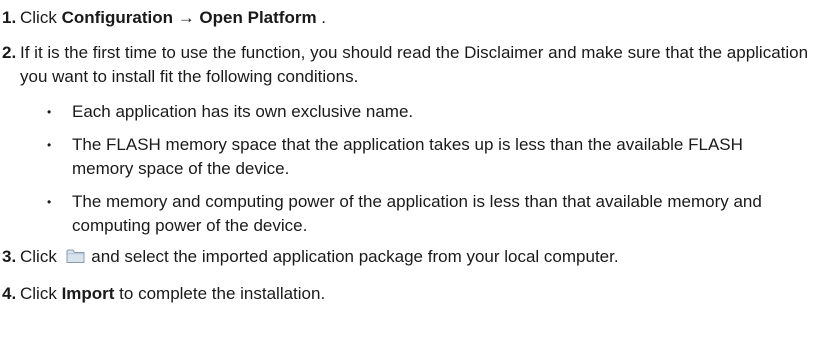  What do you see at coordinates (9, 256) in the screenshot?
I see `step-number: 3.` at bounding box center [9, 256].